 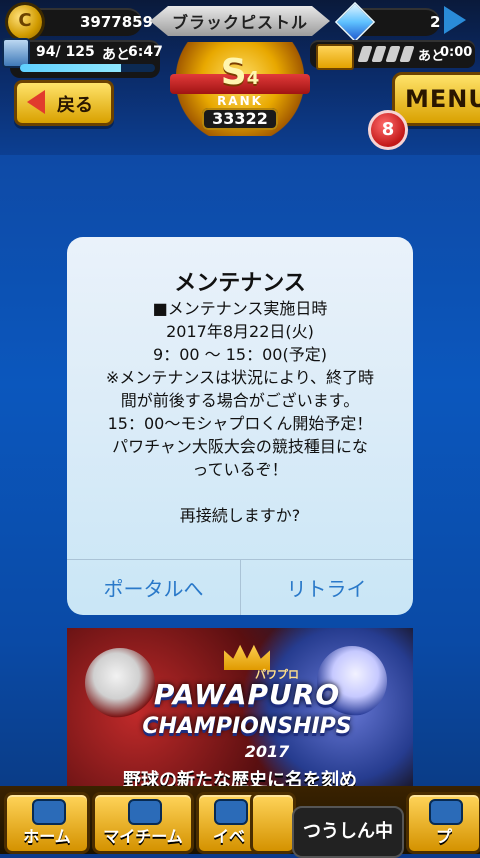 What do you see at coordinates (456, 52) in the screenshot?
I see `battery-timer: 0:00` at bounding box center [456, 52].